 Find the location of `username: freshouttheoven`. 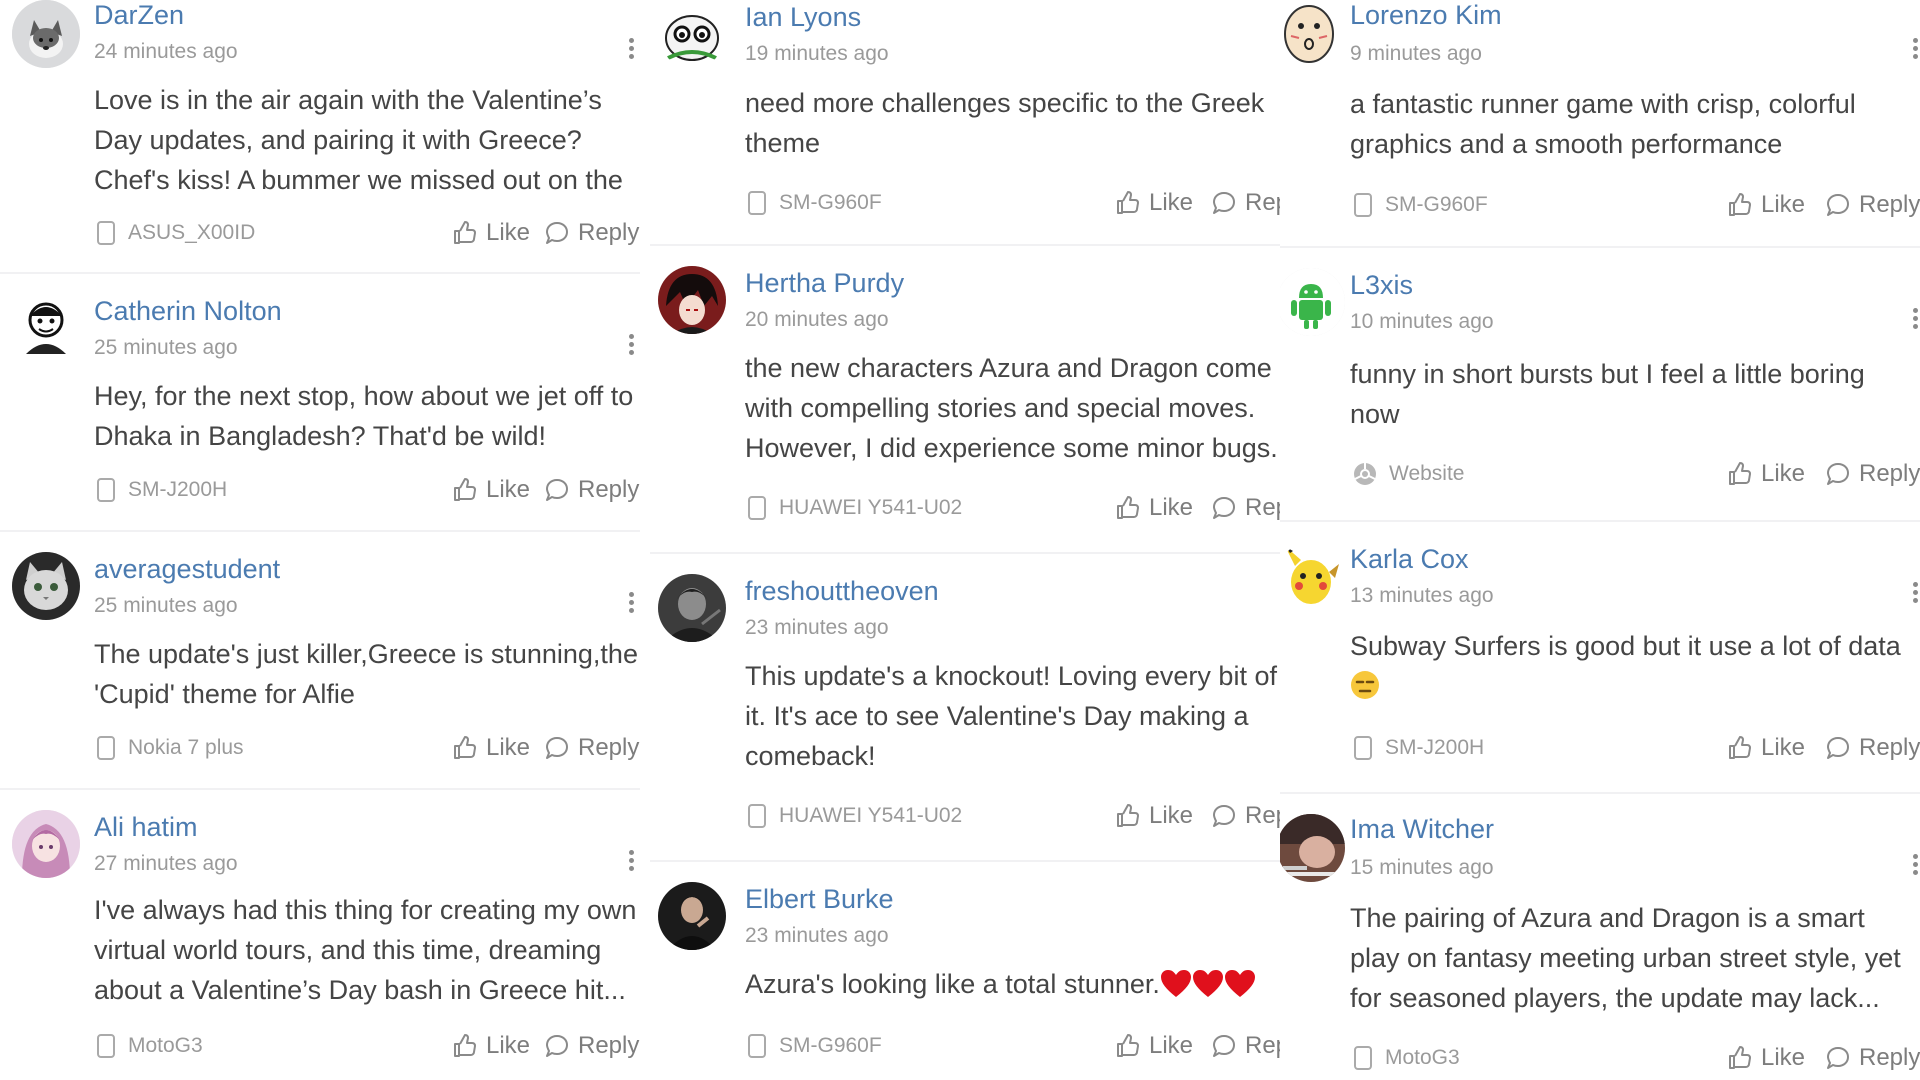

username: freshouttheoven is located at coordinates (842, 591).